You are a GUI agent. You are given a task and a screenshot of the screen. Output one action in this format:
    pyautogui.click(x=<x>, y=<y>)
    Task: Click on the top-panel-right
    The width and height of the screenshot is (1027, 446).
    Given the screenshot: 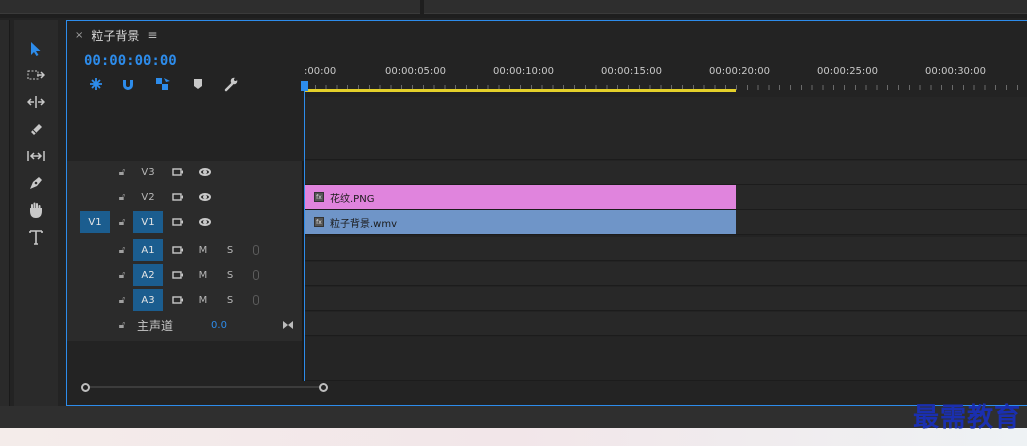 What is the action you would take?
    pyautogui.click(x=725, y=7)
    